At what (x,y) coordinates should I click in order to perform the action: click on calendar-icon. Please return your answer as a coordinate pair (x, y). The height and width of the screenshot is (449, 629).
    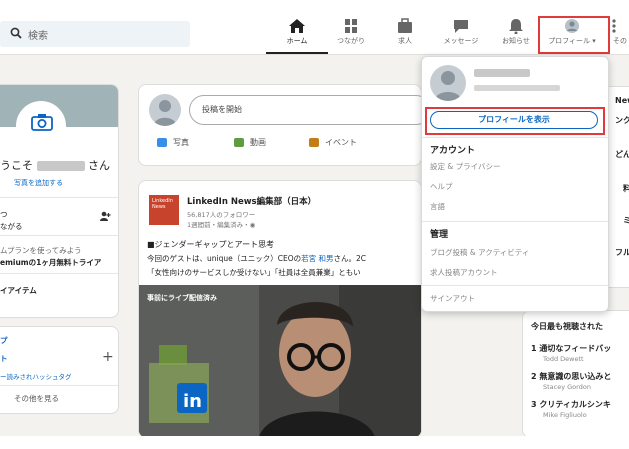
    Looking at the image, I should click on (314, 142).